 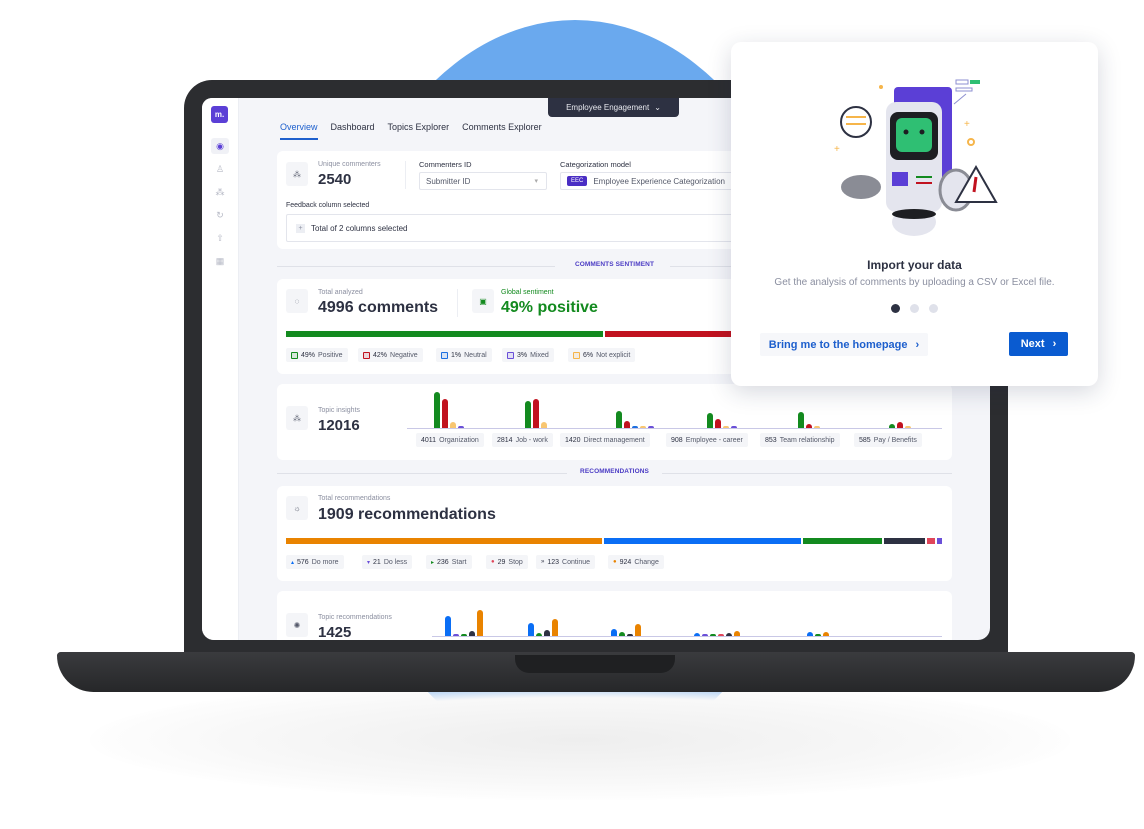 I want to click on topic-count: 4011, so click(x=429, y=440).